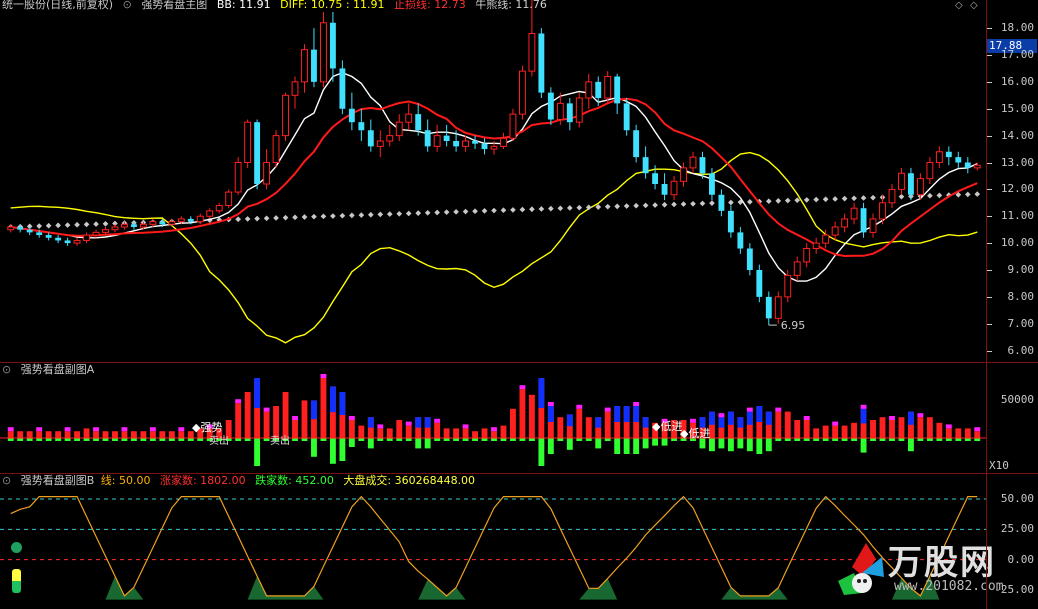  Describe the element at coordinates (989, 270) in the screenshot. I see `price-axis-tick` at that location.